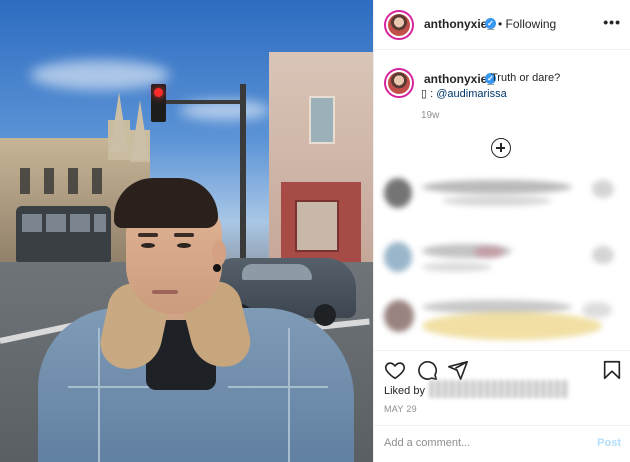 The height and width of the screenshot is (462, 630). I want to click on caption-text: Truth or dare?, so click(526, 78).